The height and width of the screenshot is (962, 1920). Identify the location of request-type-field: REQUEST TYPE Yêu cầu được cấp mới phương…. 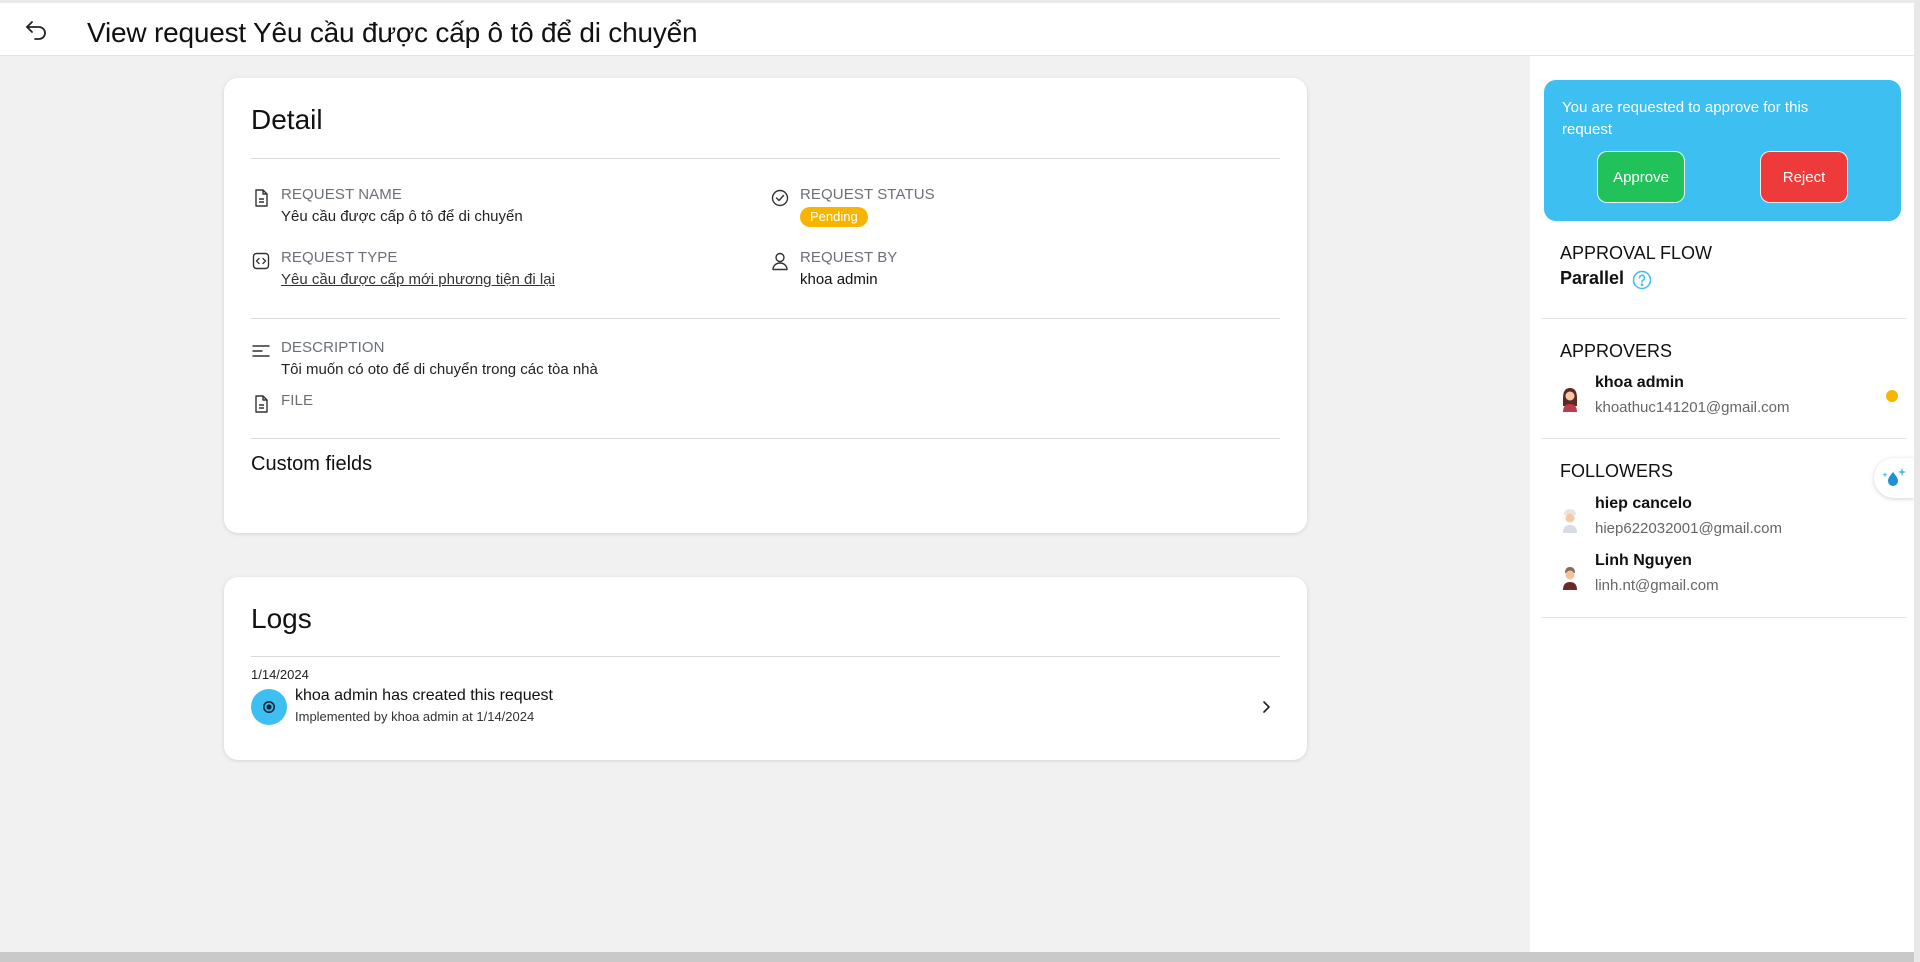
(491, 271).